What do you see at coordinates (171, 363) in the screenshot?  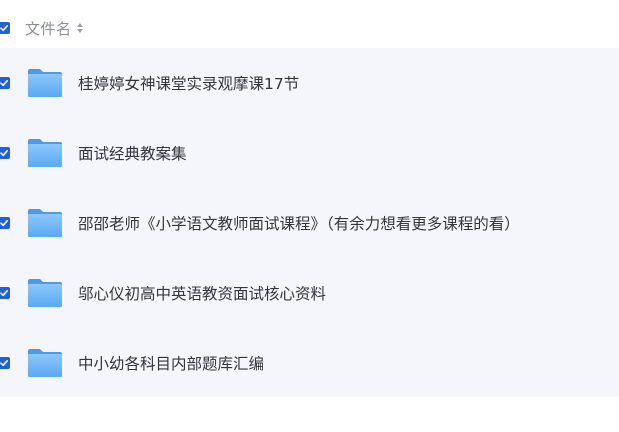 I see `file-name: 中小幼各科目内部题库汇编` at bounding box center [171, 363].